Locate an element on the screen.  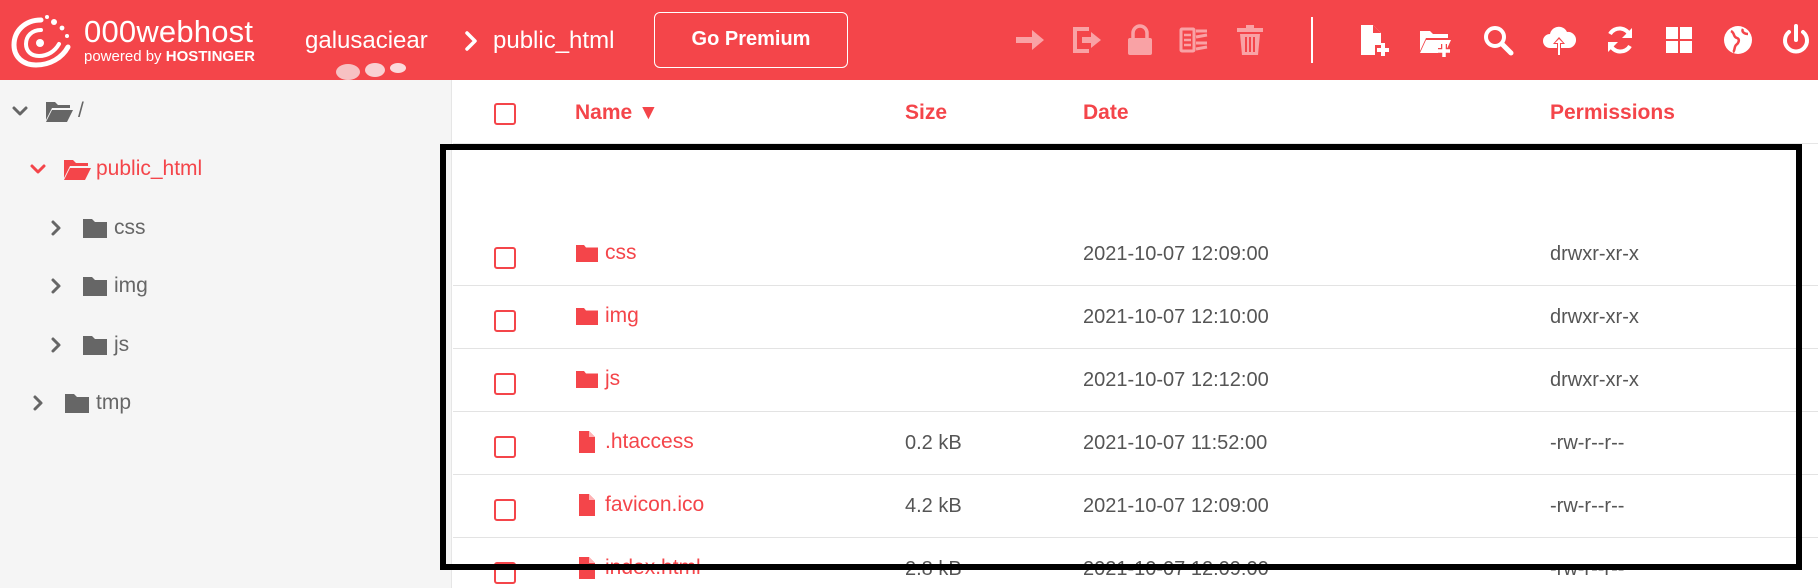
grid-view-button is located at coordinates (1679, 40).